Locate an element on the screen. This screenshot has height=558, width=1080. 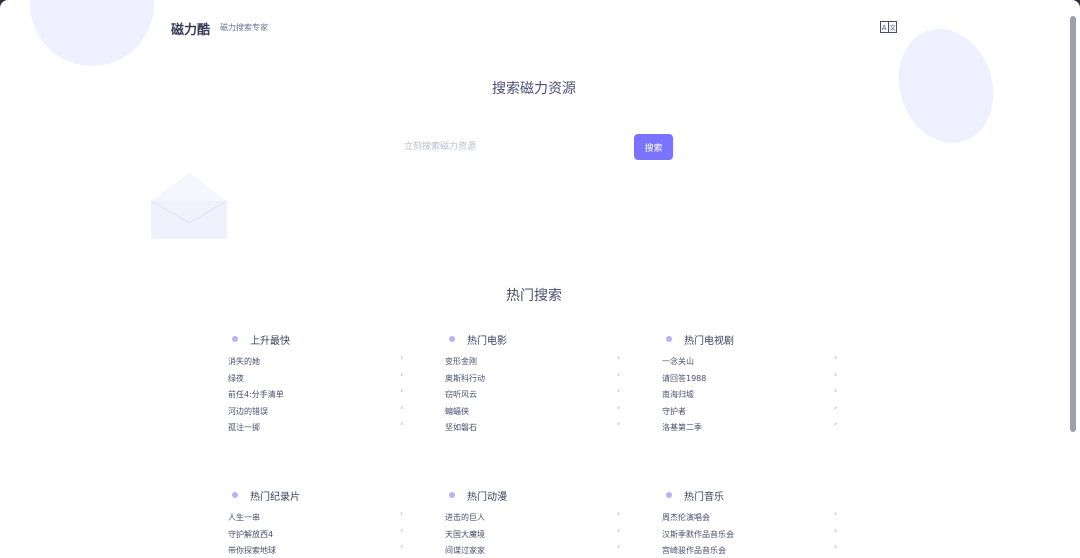
search-input is located at coordinates (519, 147).